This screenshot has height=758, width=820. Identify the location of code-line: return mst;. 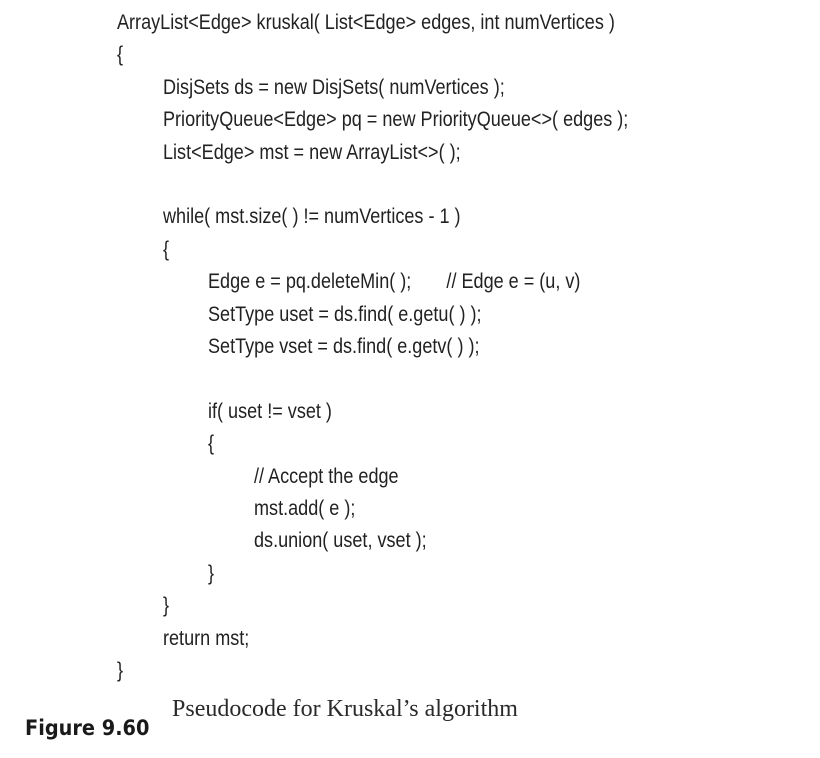
(205, 638).